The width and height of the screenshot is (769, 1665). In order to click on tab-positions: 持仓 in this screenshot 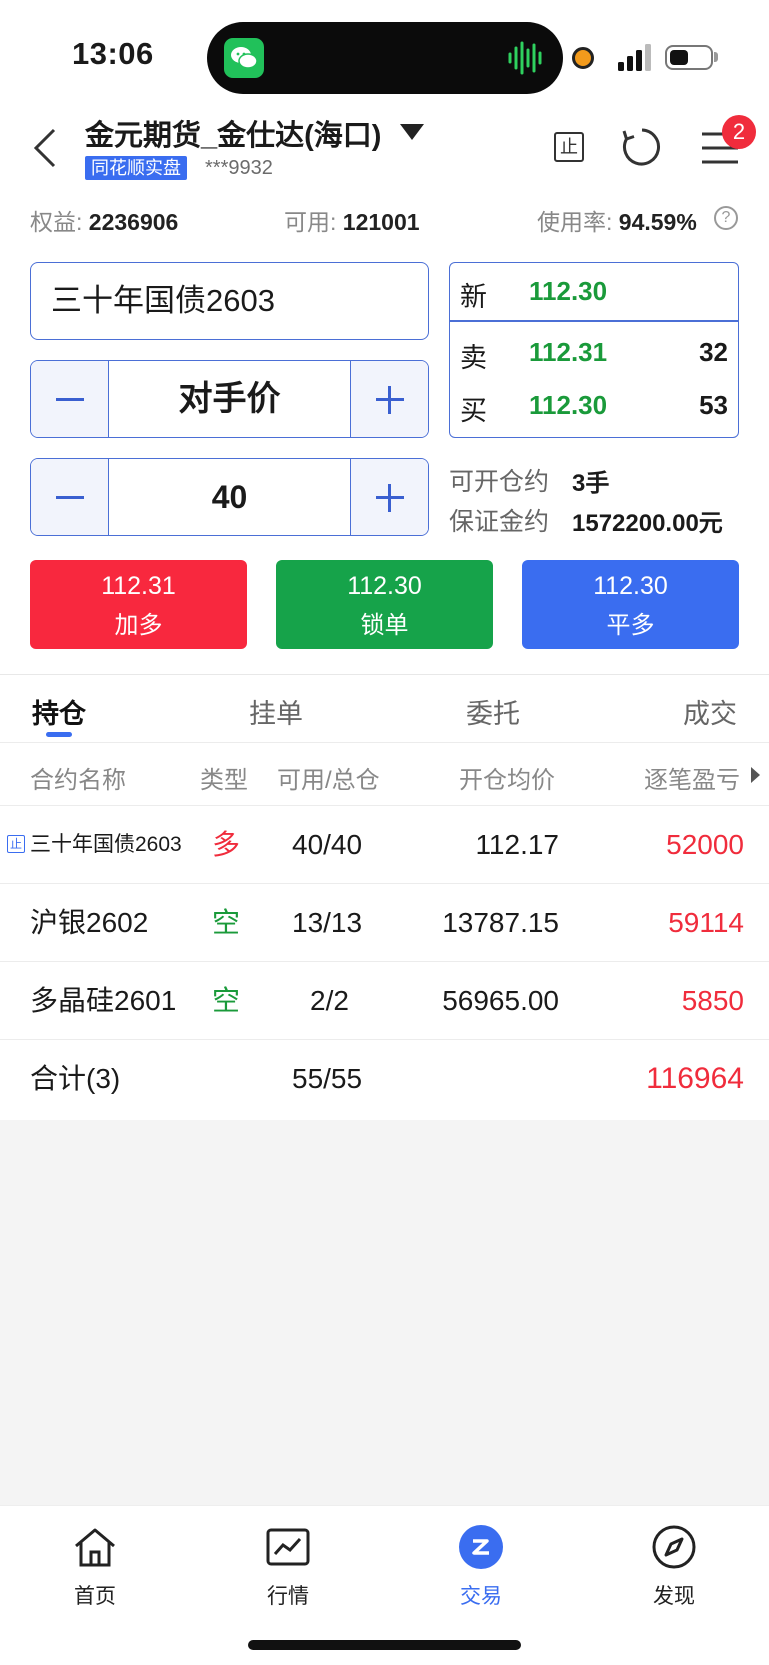, I will do `click(59, 711)`.